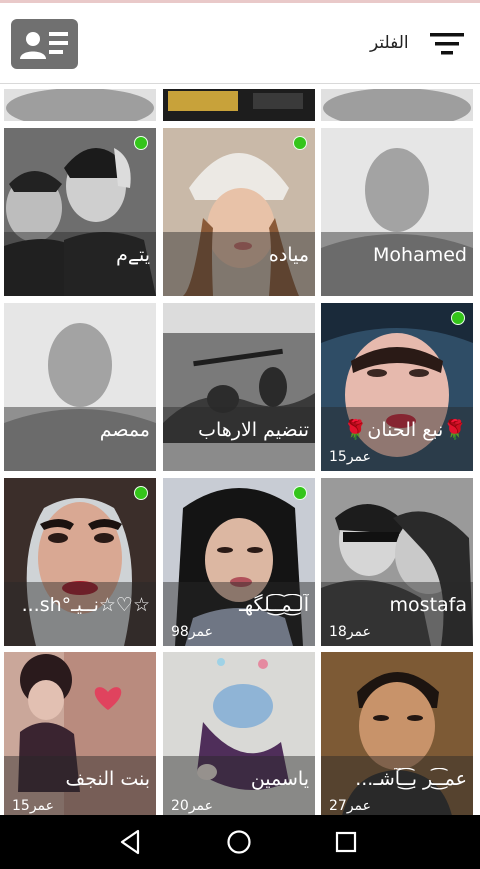 This screenshot has width=480, height=869. What do you see at coordinates (124, 430) in the screenshot?
I see `profile-name: ممصم` at bounding box center [124, 430].